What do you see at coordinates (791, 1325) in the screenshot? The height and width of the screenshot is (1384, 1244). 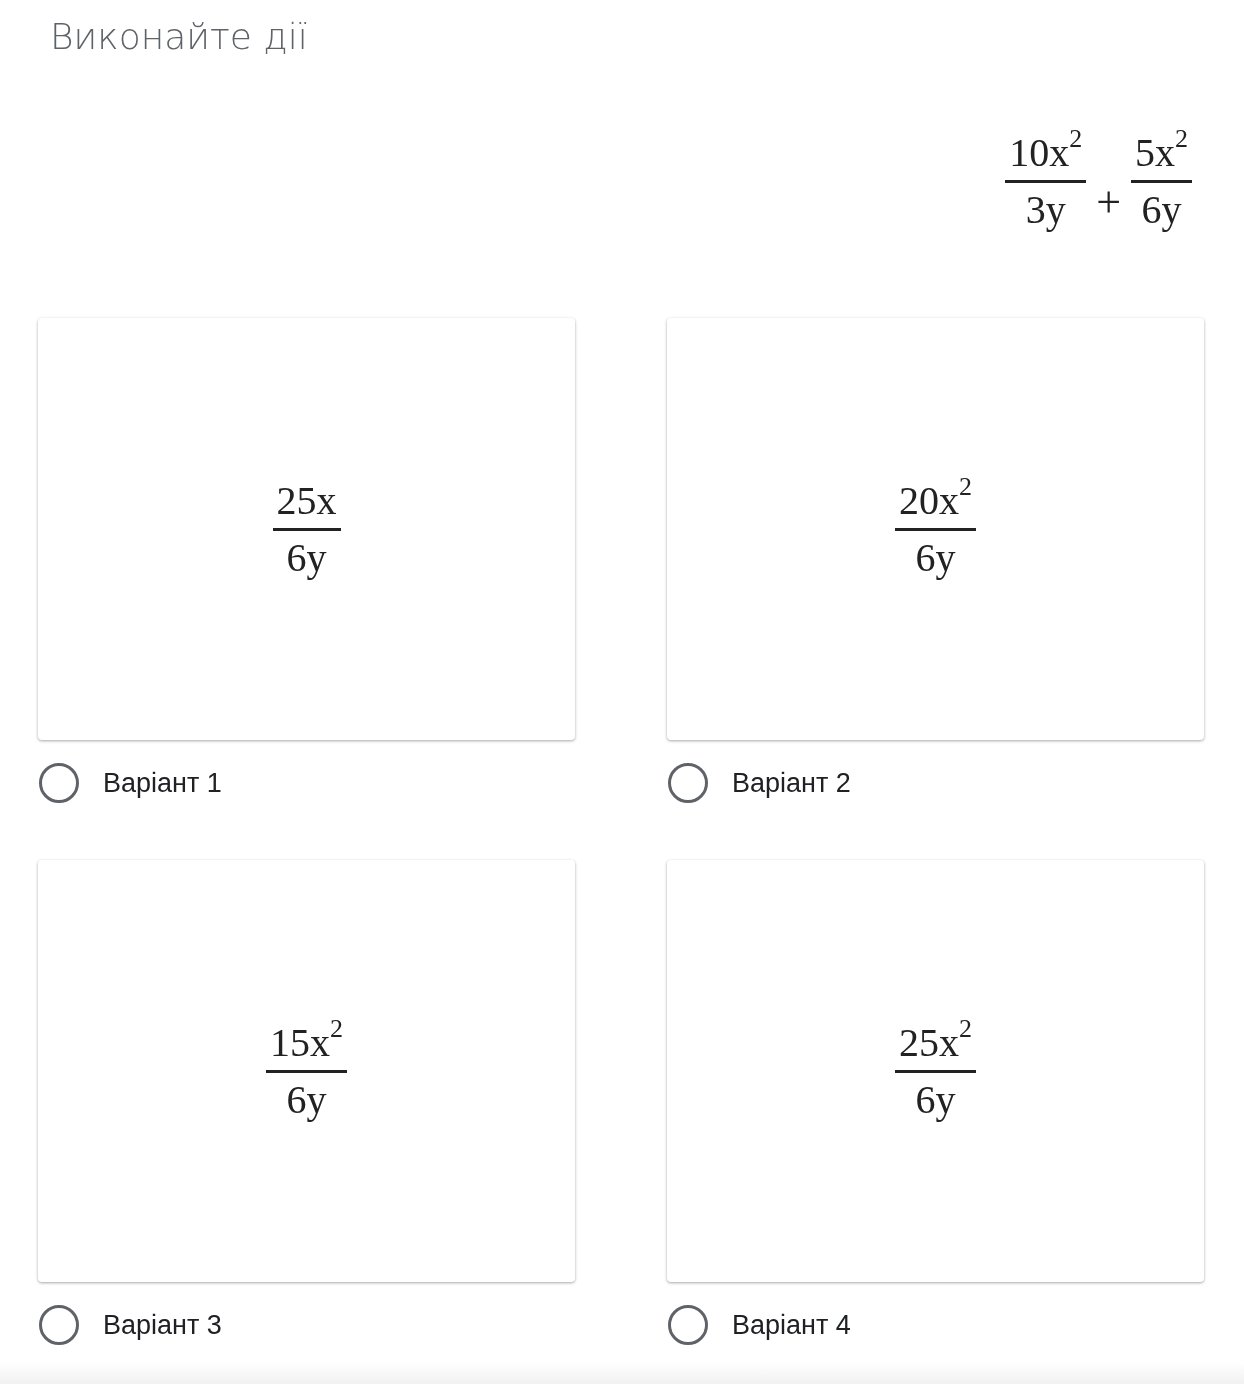 I see `option-label: Варіант 4` at bounding box center [791, 1325].